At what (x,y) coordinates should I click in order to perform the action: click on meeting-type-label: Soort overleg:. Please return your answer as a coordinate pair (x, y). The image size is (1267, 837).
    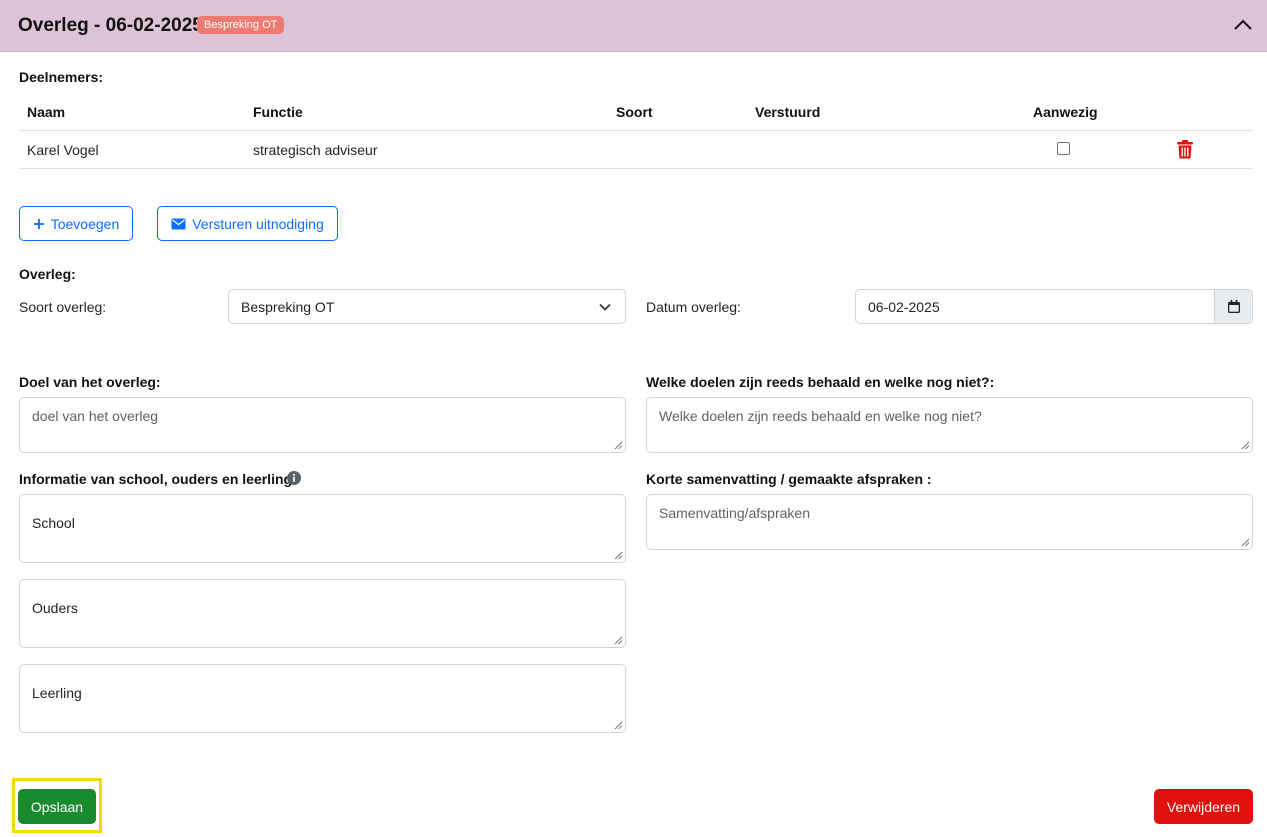
    Looking at the image, I should click on (63, 307).